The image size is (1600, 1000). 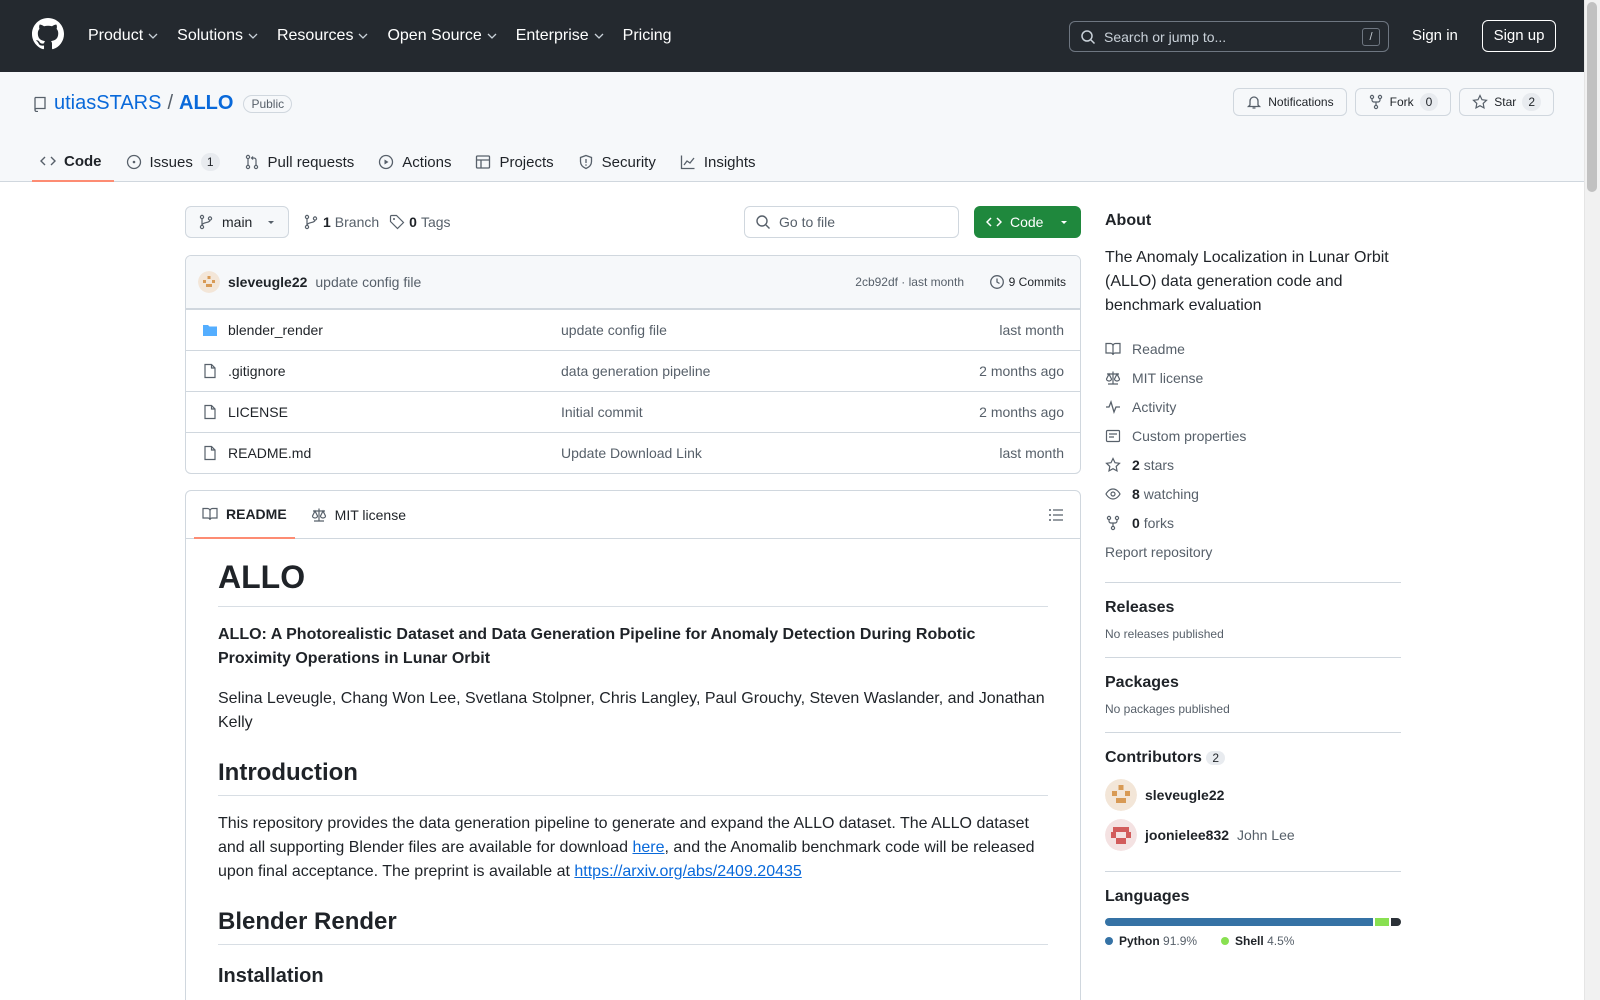 What do you see at coordinates (397, 222) in the screenshot?
I see `tag-icon` at bounding box center [397, 222].